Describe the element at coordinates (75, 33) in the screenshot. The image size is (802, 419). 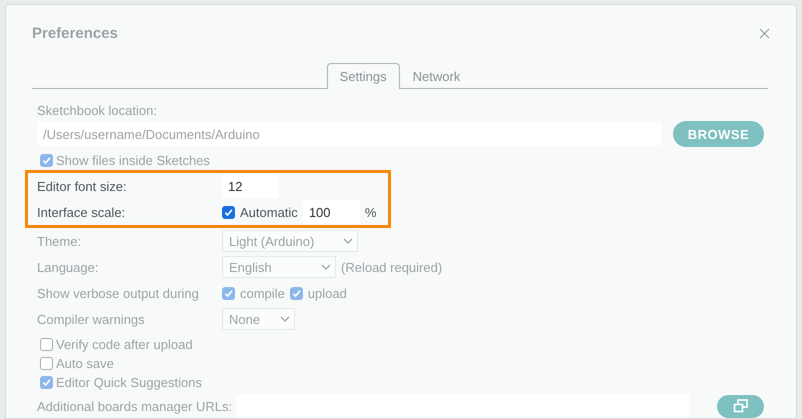
I see `dialog-title: Preferences` at that location.